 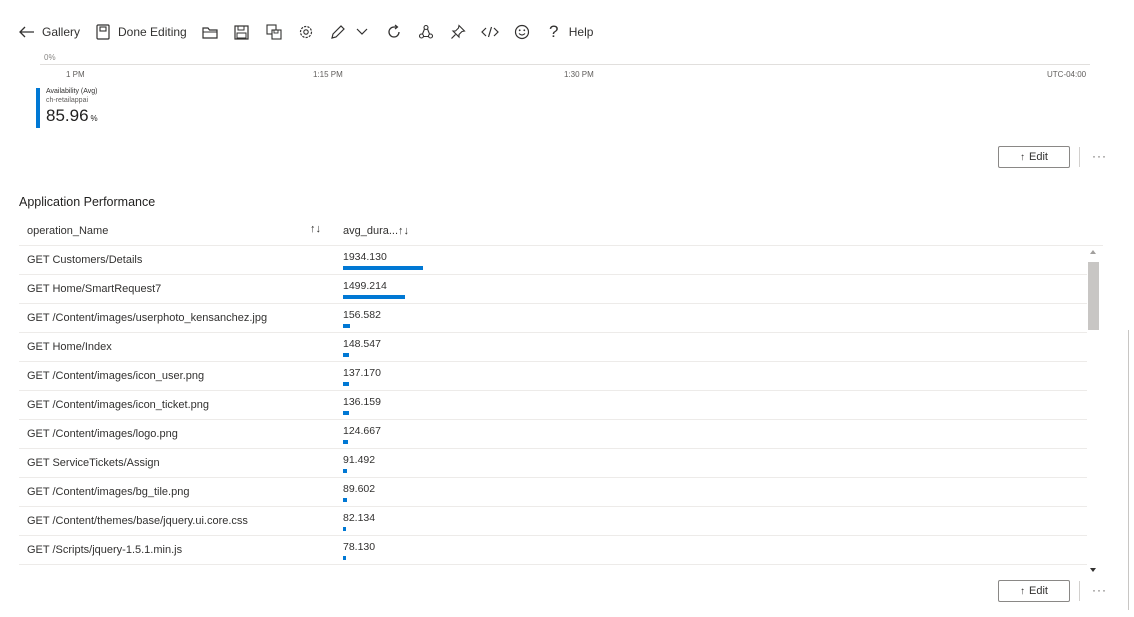 I want to click on avg-duration-cell: 89.602, so click(x=359, y=489).